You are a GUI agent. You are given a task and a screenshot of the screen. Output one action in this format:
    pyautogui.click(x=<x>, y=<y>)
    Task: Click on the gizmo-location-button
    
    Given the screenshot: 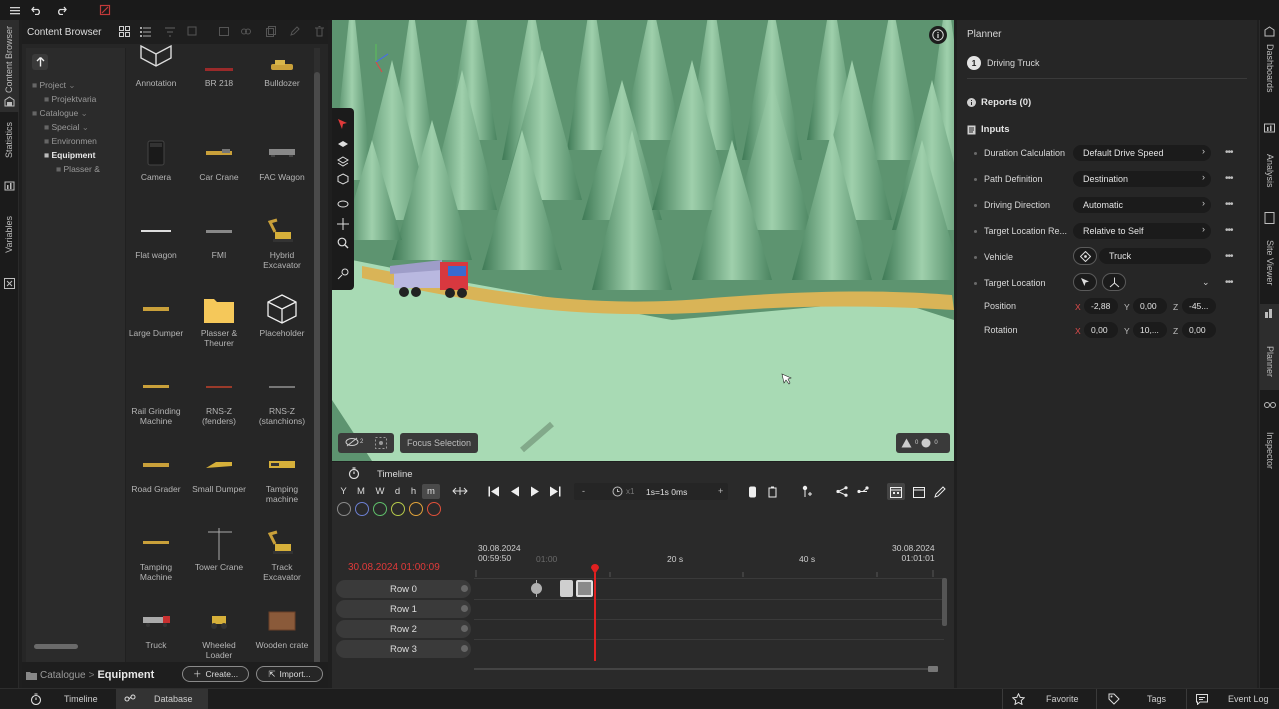 What is the action you would take?
    pyautogui.click(x=1114, y=282)
    